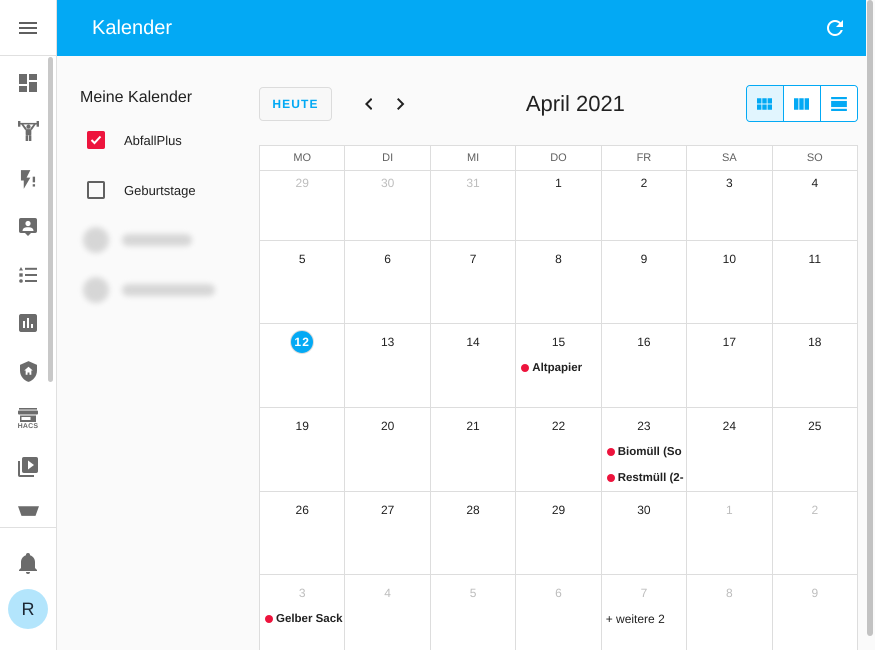 This screenshot has width=875, height=650. Describe the element at coordinates (28, 563) in the screenshot. I see `bell-icon` at that location.